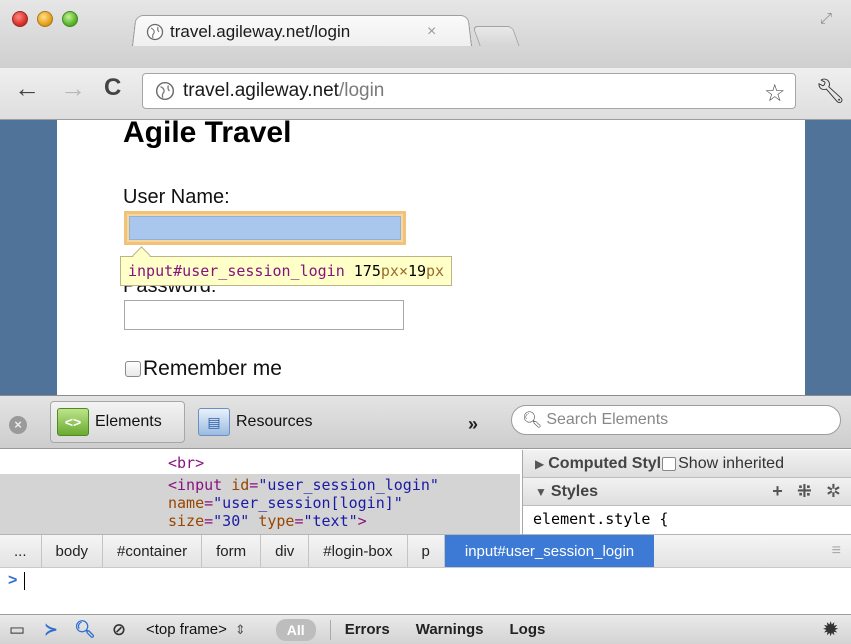 The width and height of the screenshot is (851, 644). I want to click on add-rule-icon: +, so click(777, 491).